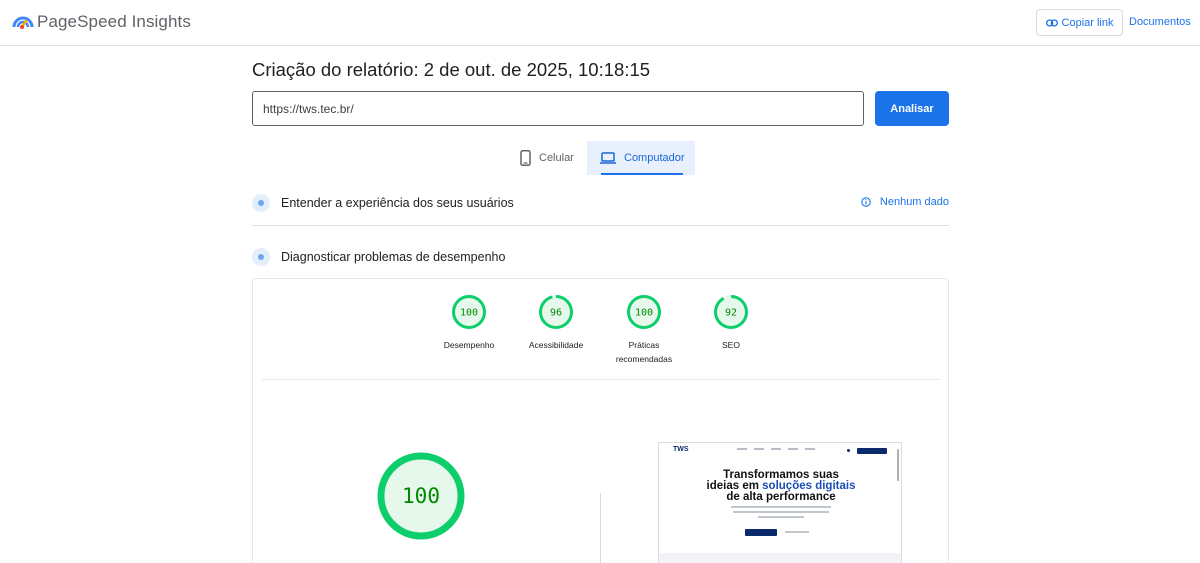 This screenshot has width=1200, height=563. I want to click on preview-secondary-link, so click(797, 532).